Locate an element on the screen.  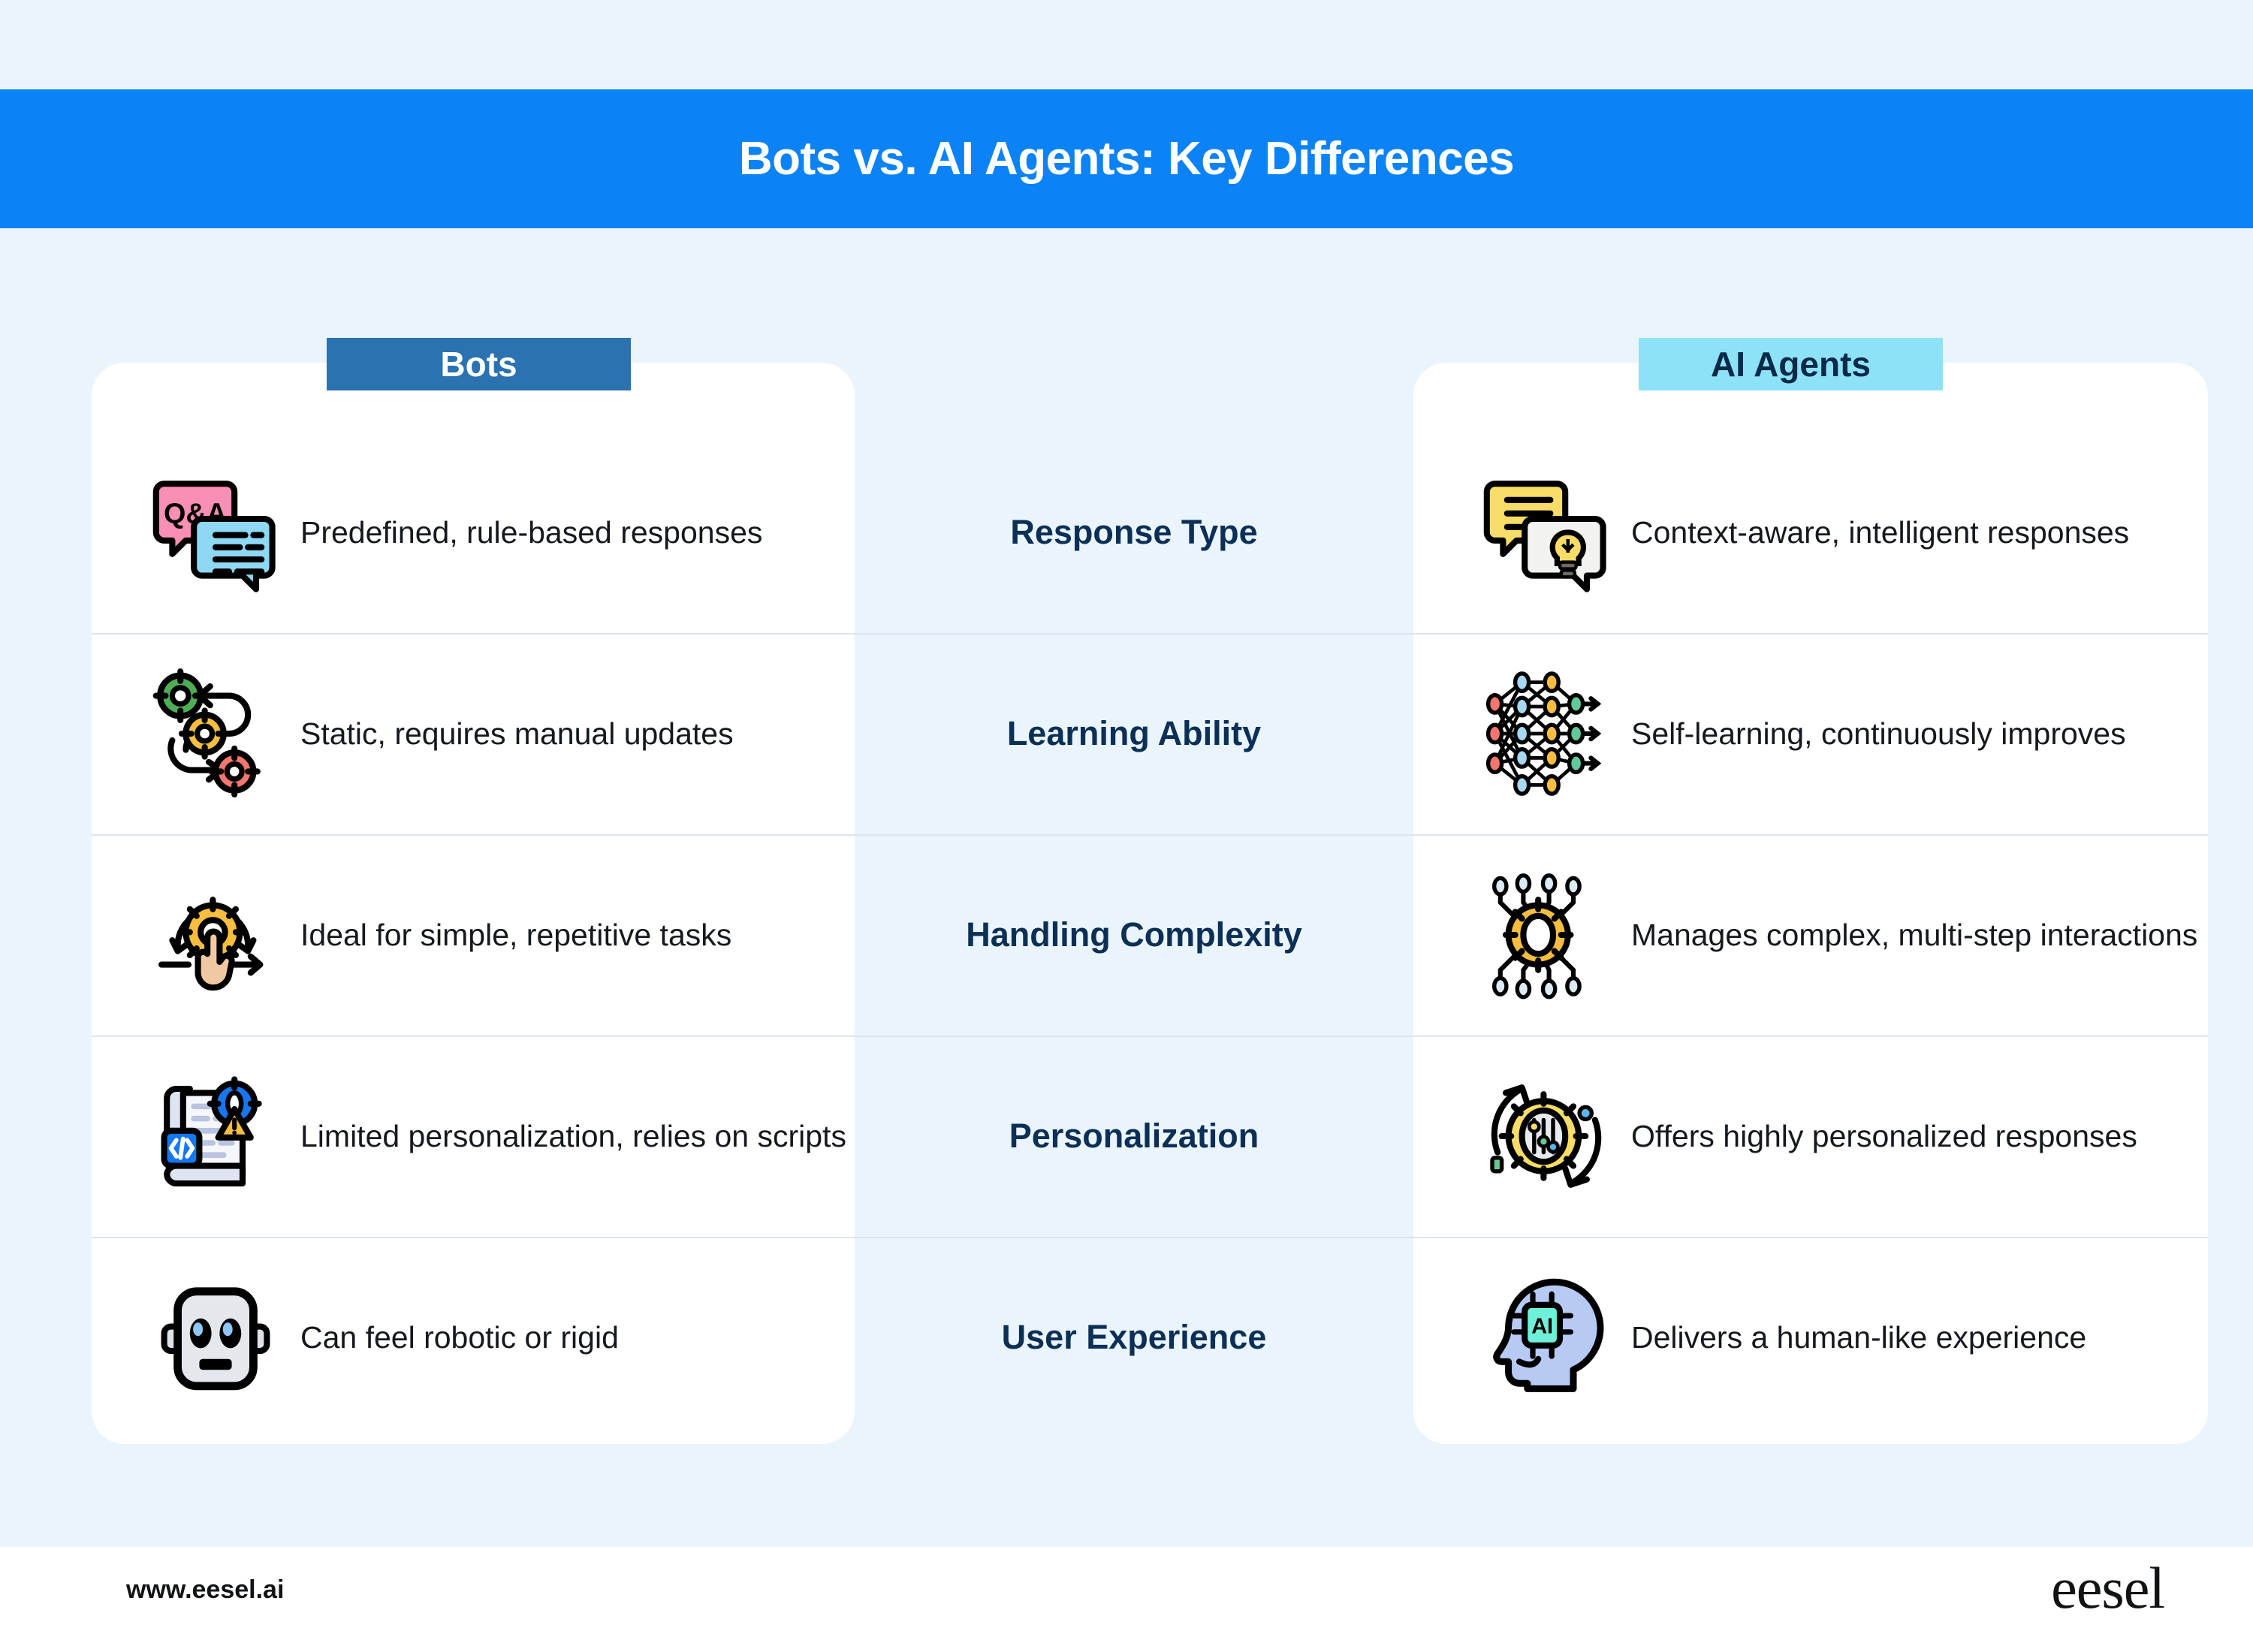
agent-cell-text: Offers highly personalized responses is located at coordinates (1884, 1135).